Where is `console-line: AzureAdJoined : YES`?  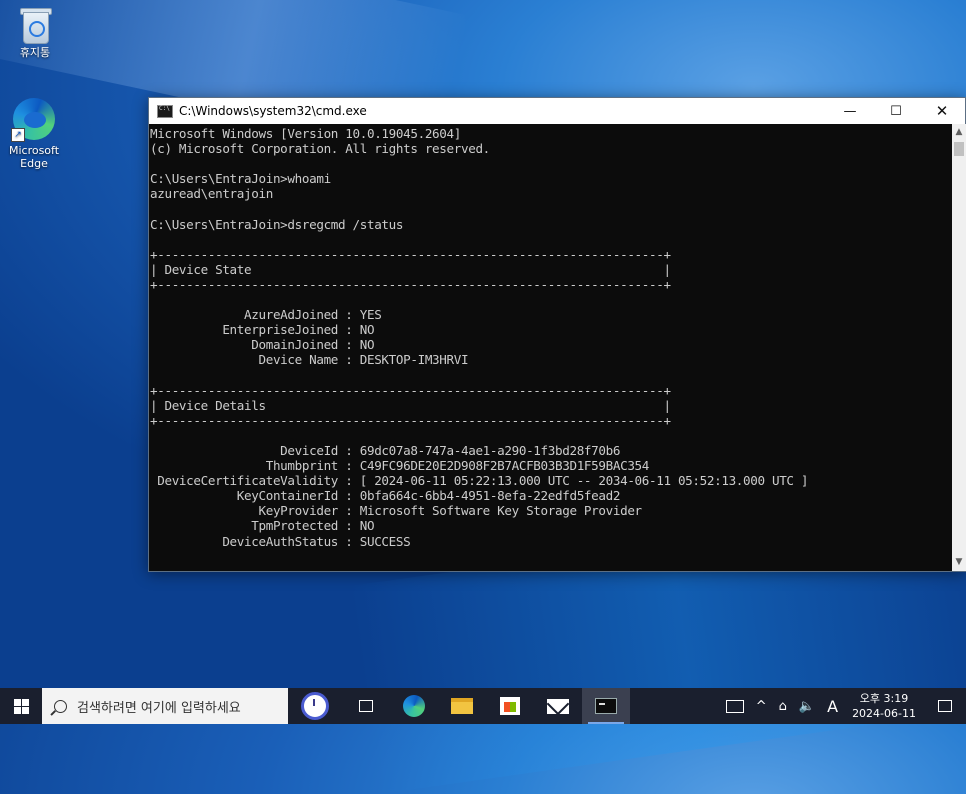 console-line: AzureAdJoined : YES is located at coordinates (313, 315).